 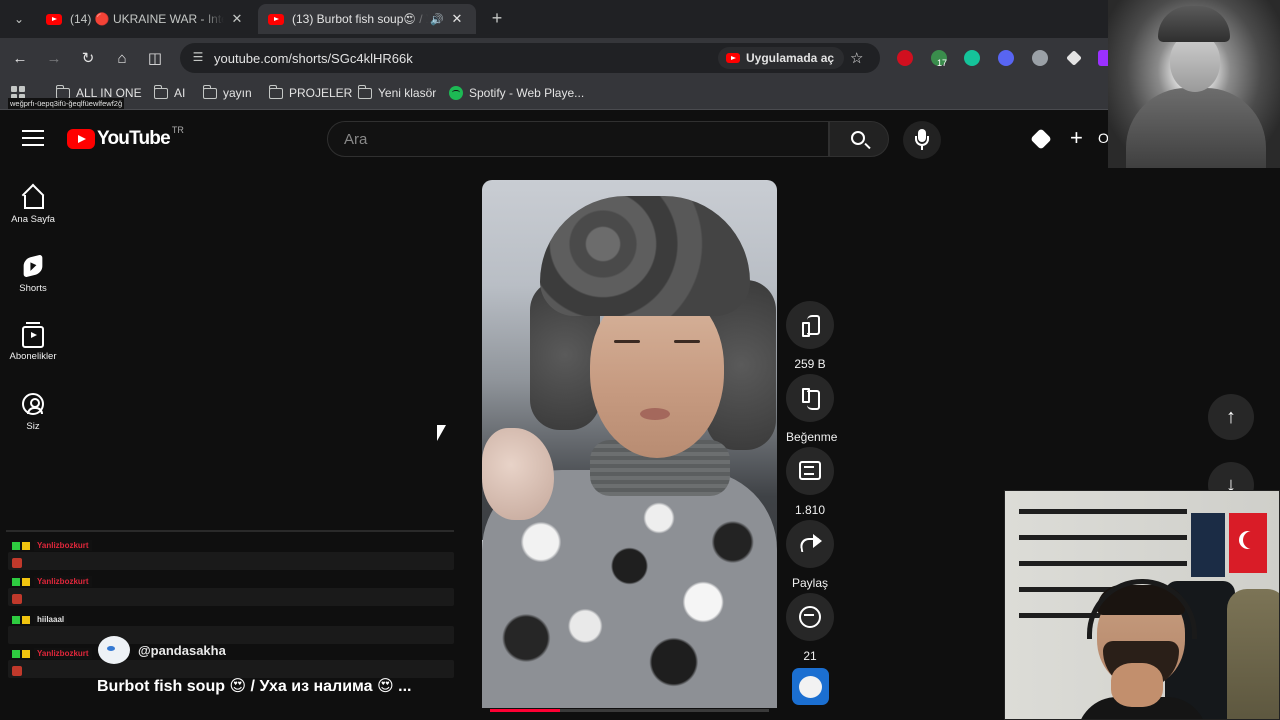 What do you see at coordinates (810, 686) in the screenshot?
I see `channel-avatar-thumbnail` at bounding box center [810, 686].